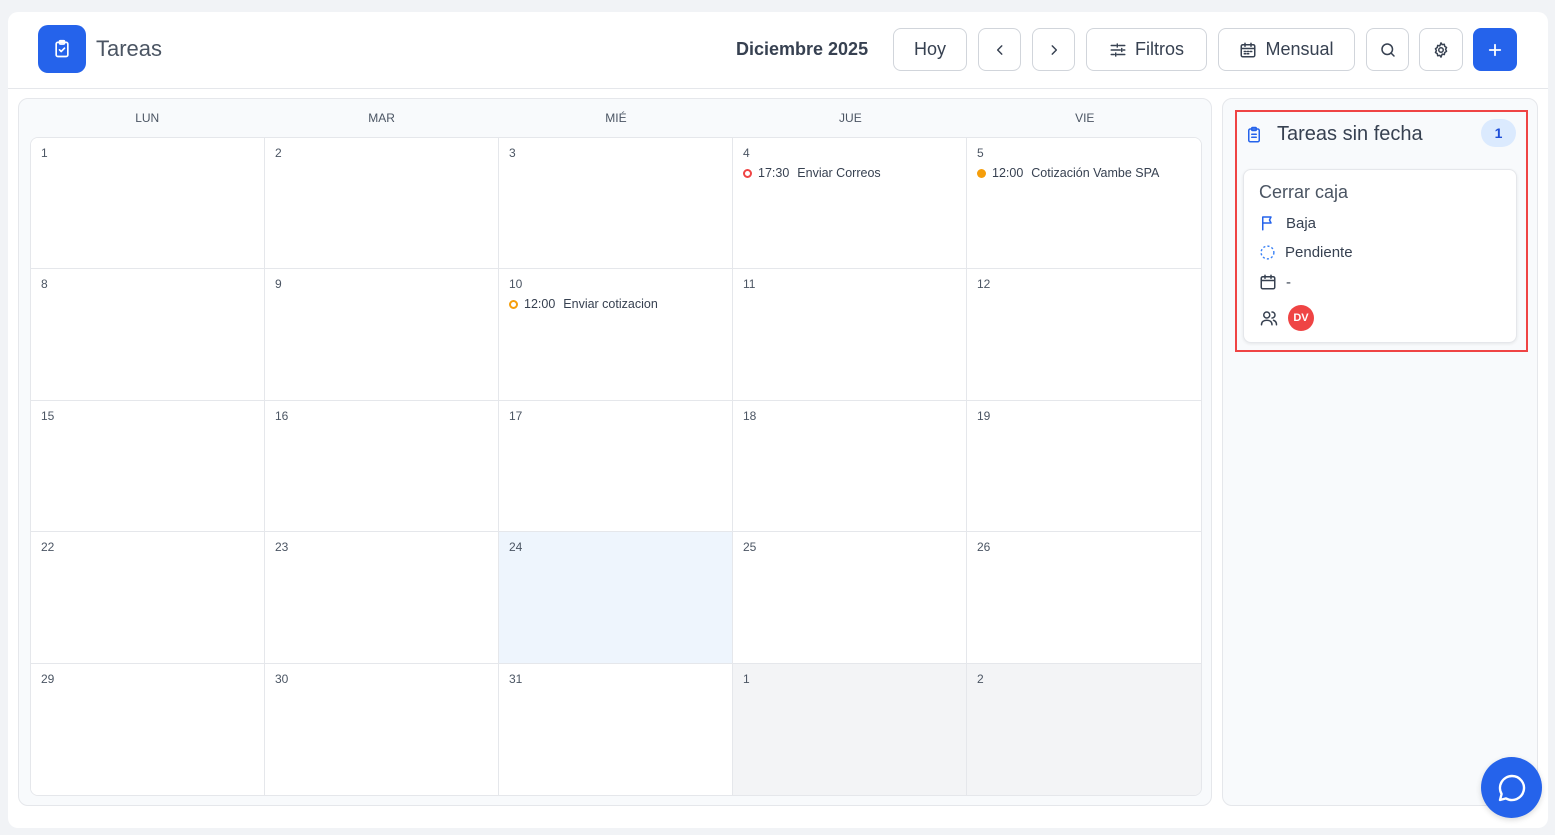 This screenshot has height=835, width=1555. I want to click on chevron-right-icon, so click(1054, 49).